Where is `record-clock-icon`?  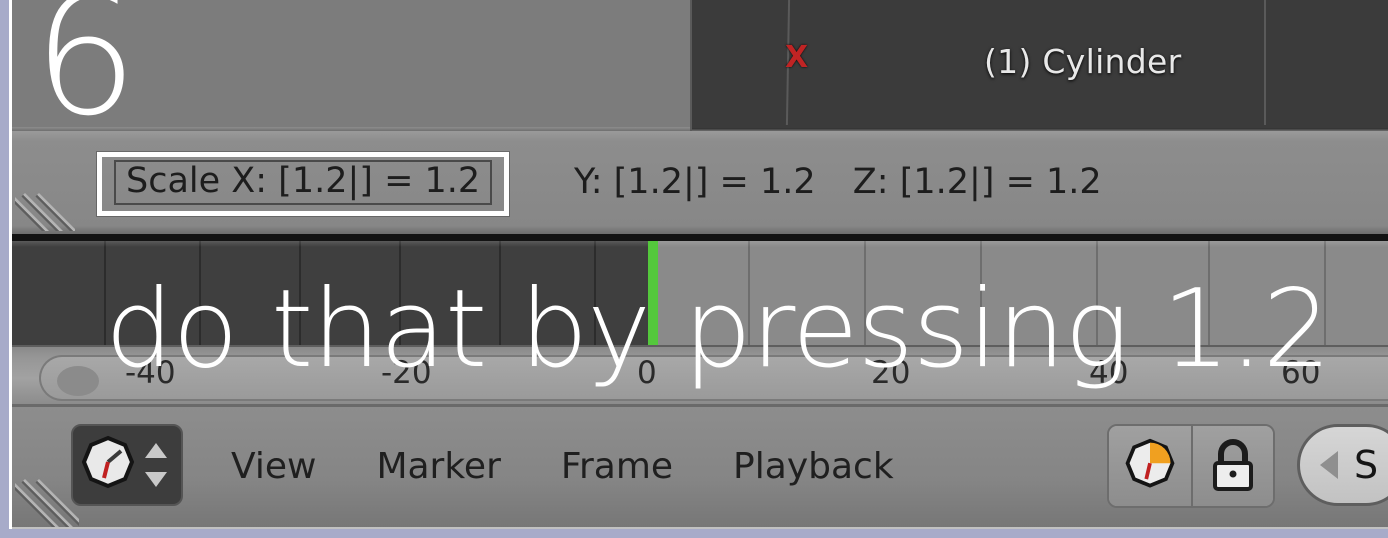 record-clock-icon is located at coordinates (1150, 463).